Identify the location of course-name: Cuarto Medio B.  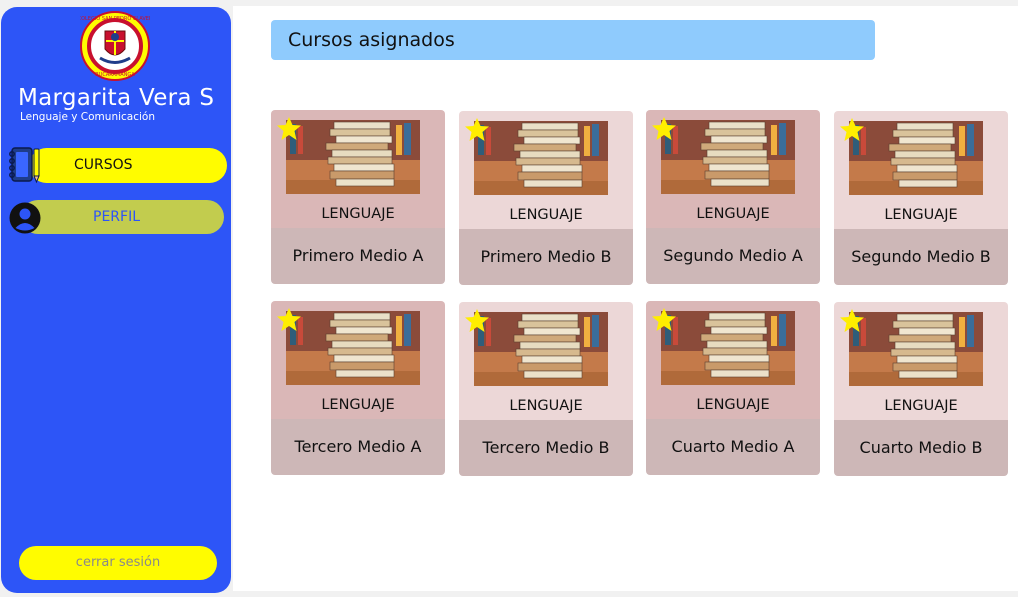
(921, 447).